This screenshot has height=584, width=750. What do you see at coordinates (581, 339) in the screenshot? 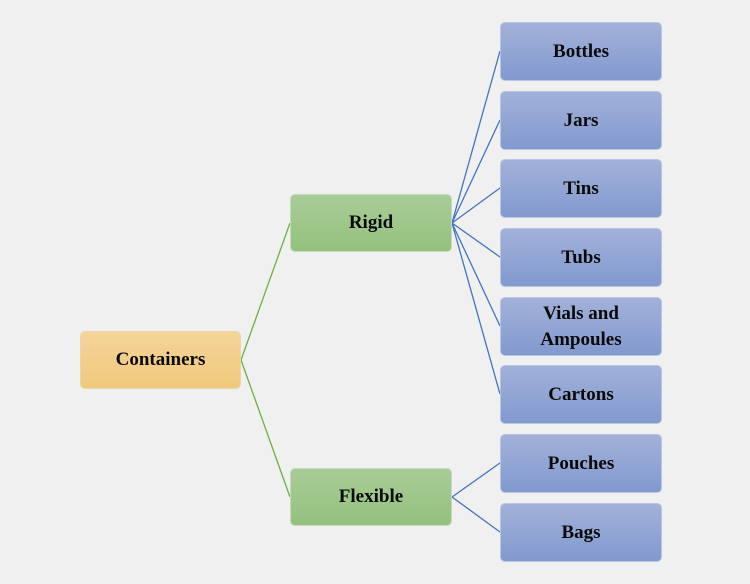
I see `node-label-line2: Ampoules` at bounding box center [581, 339].